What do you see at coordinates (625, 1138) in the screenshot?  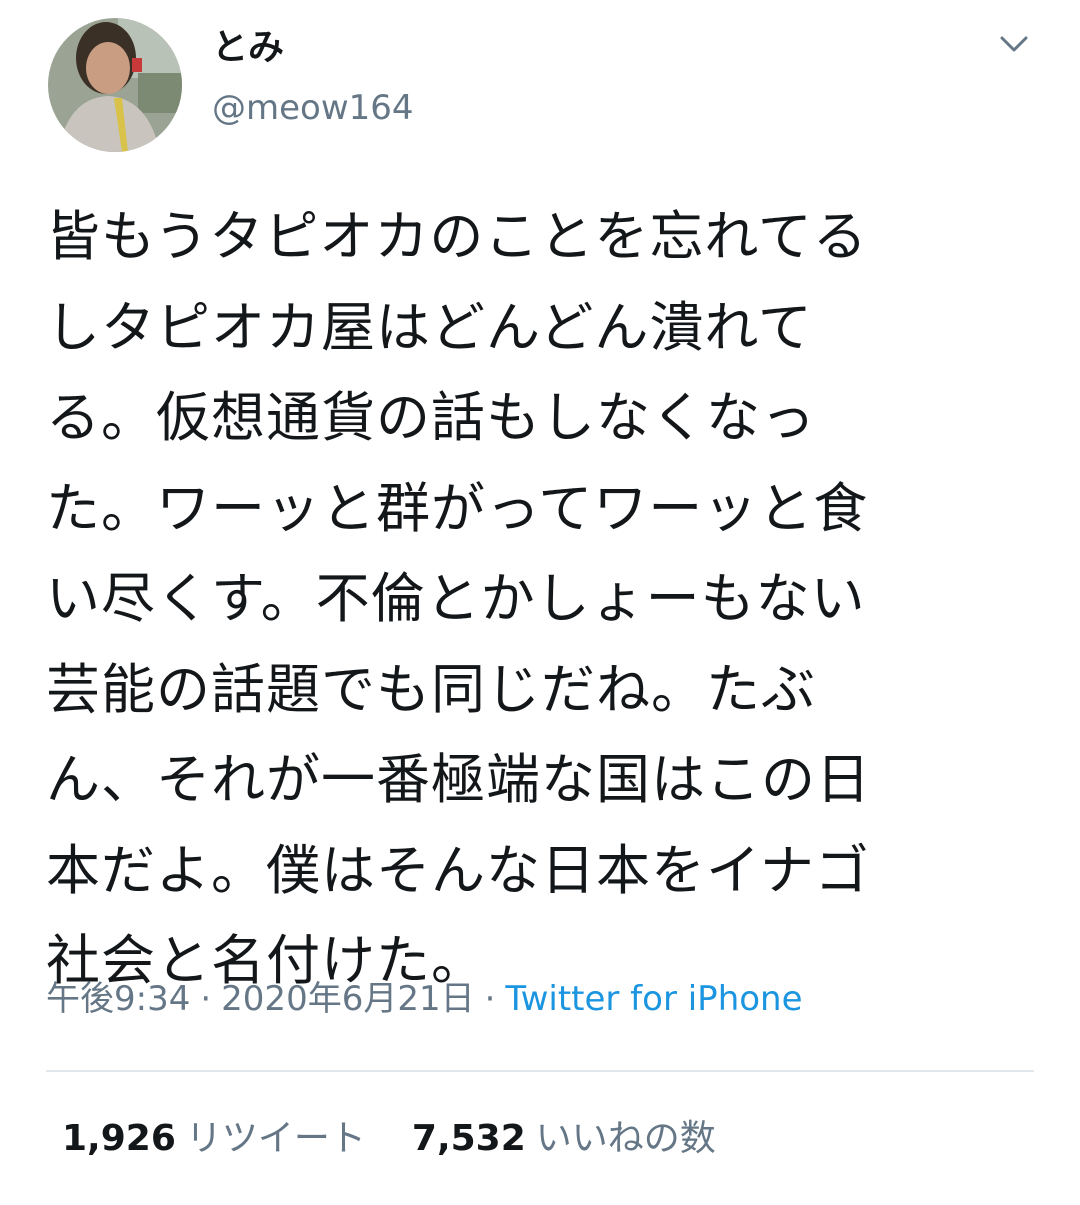 I see `likes-label: いいねの数` at bounding box center [625, 1138].